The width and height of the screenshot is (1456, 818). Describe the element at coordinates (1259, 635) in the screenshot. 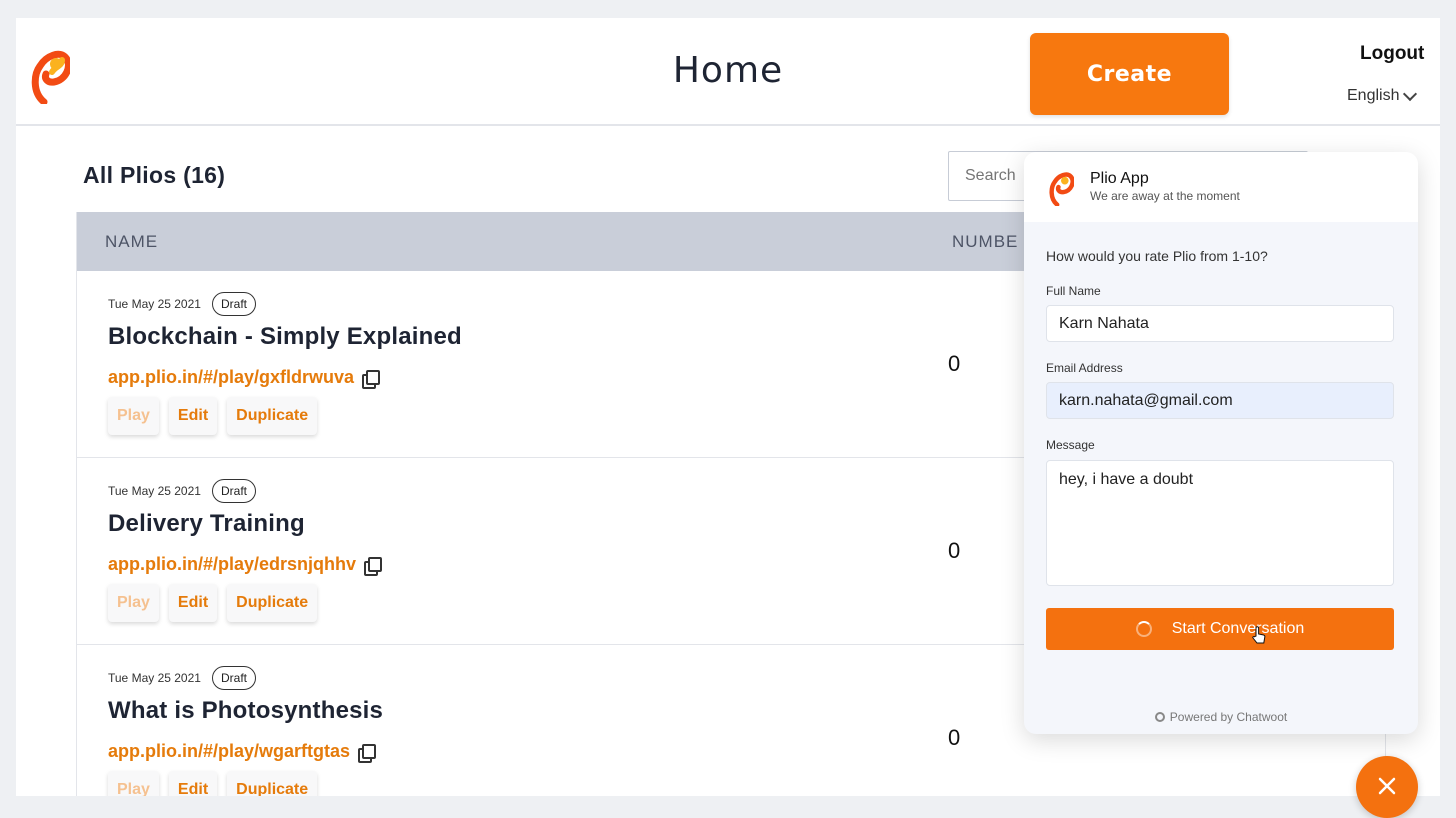

I see `hand-cursor-icon` at that location.